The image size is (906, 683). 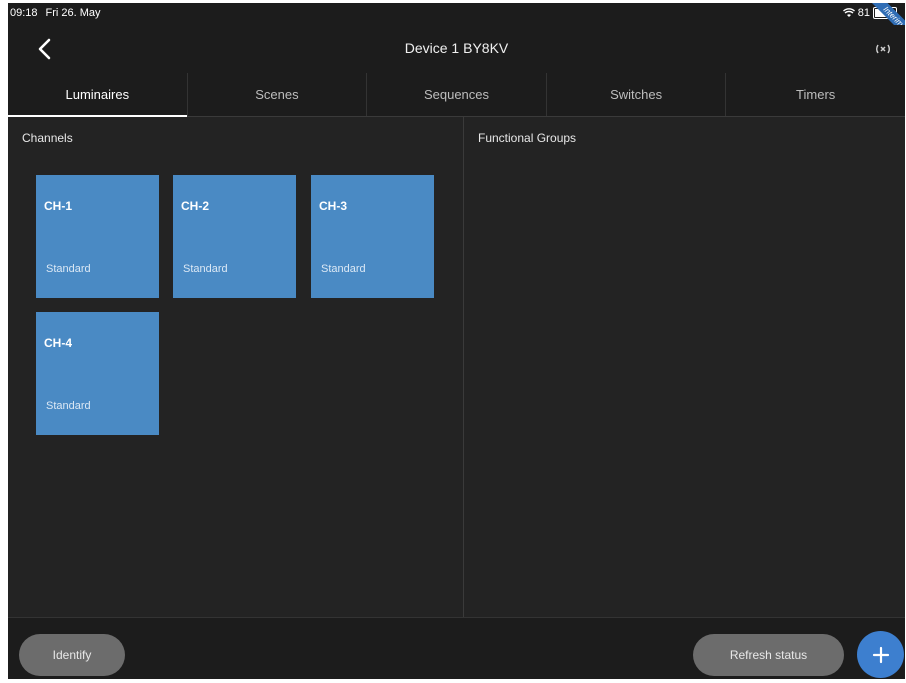 What do you see at coordinates (24, 13) in the screenshot?
I see `status-time: 09:18` at bounding box center [24, 13].